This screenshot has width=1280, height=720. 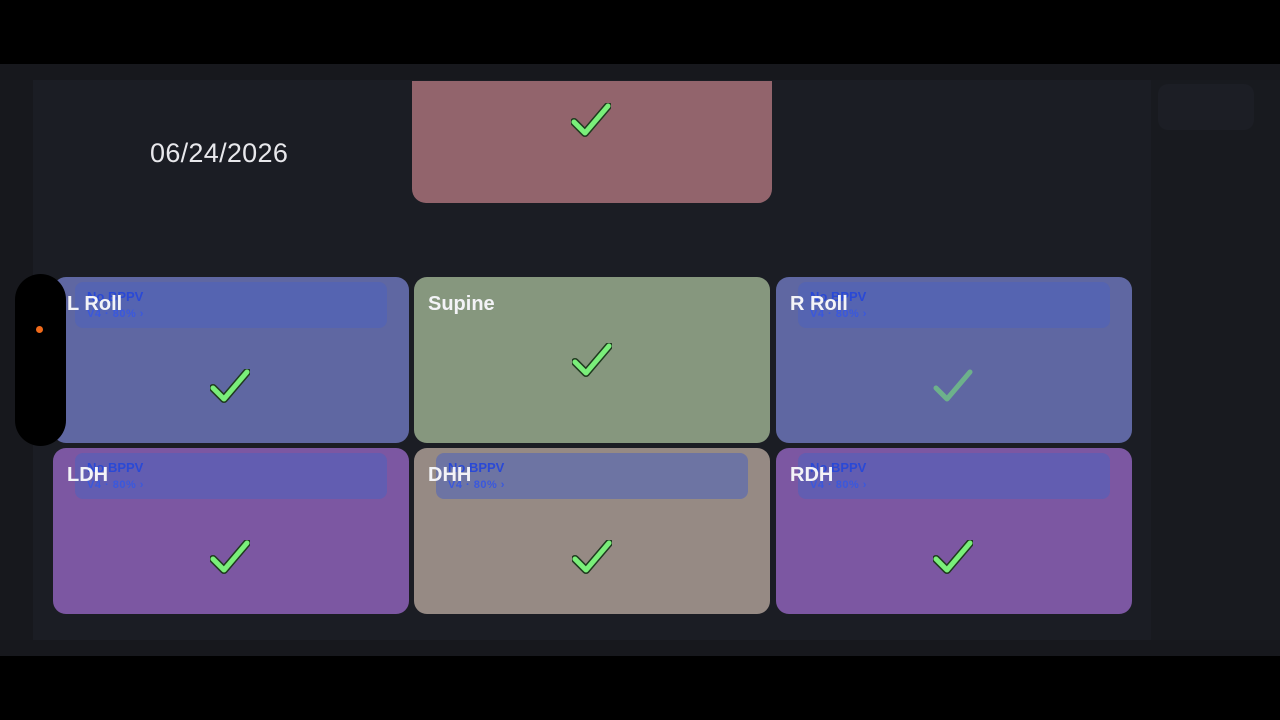 I want to click on tile-r-roll: No BPPV V4 · 80% › R Roll, so click(x=954, y=360).